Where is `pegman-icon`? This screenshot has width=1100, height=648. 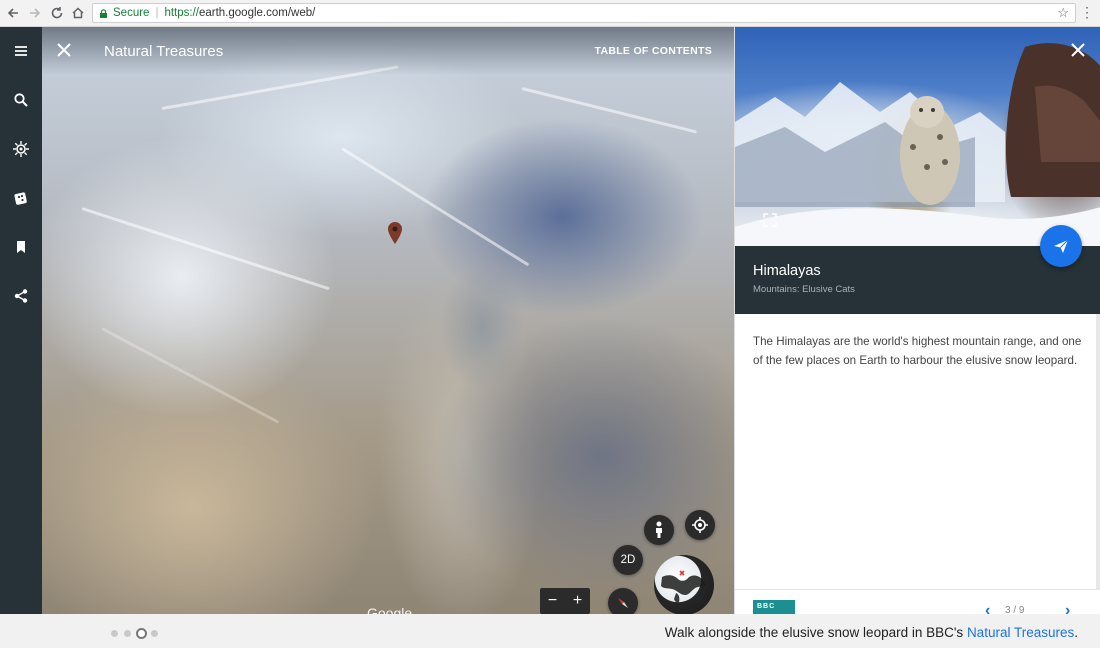 pegman-icon is located at coordinates (659, 529).